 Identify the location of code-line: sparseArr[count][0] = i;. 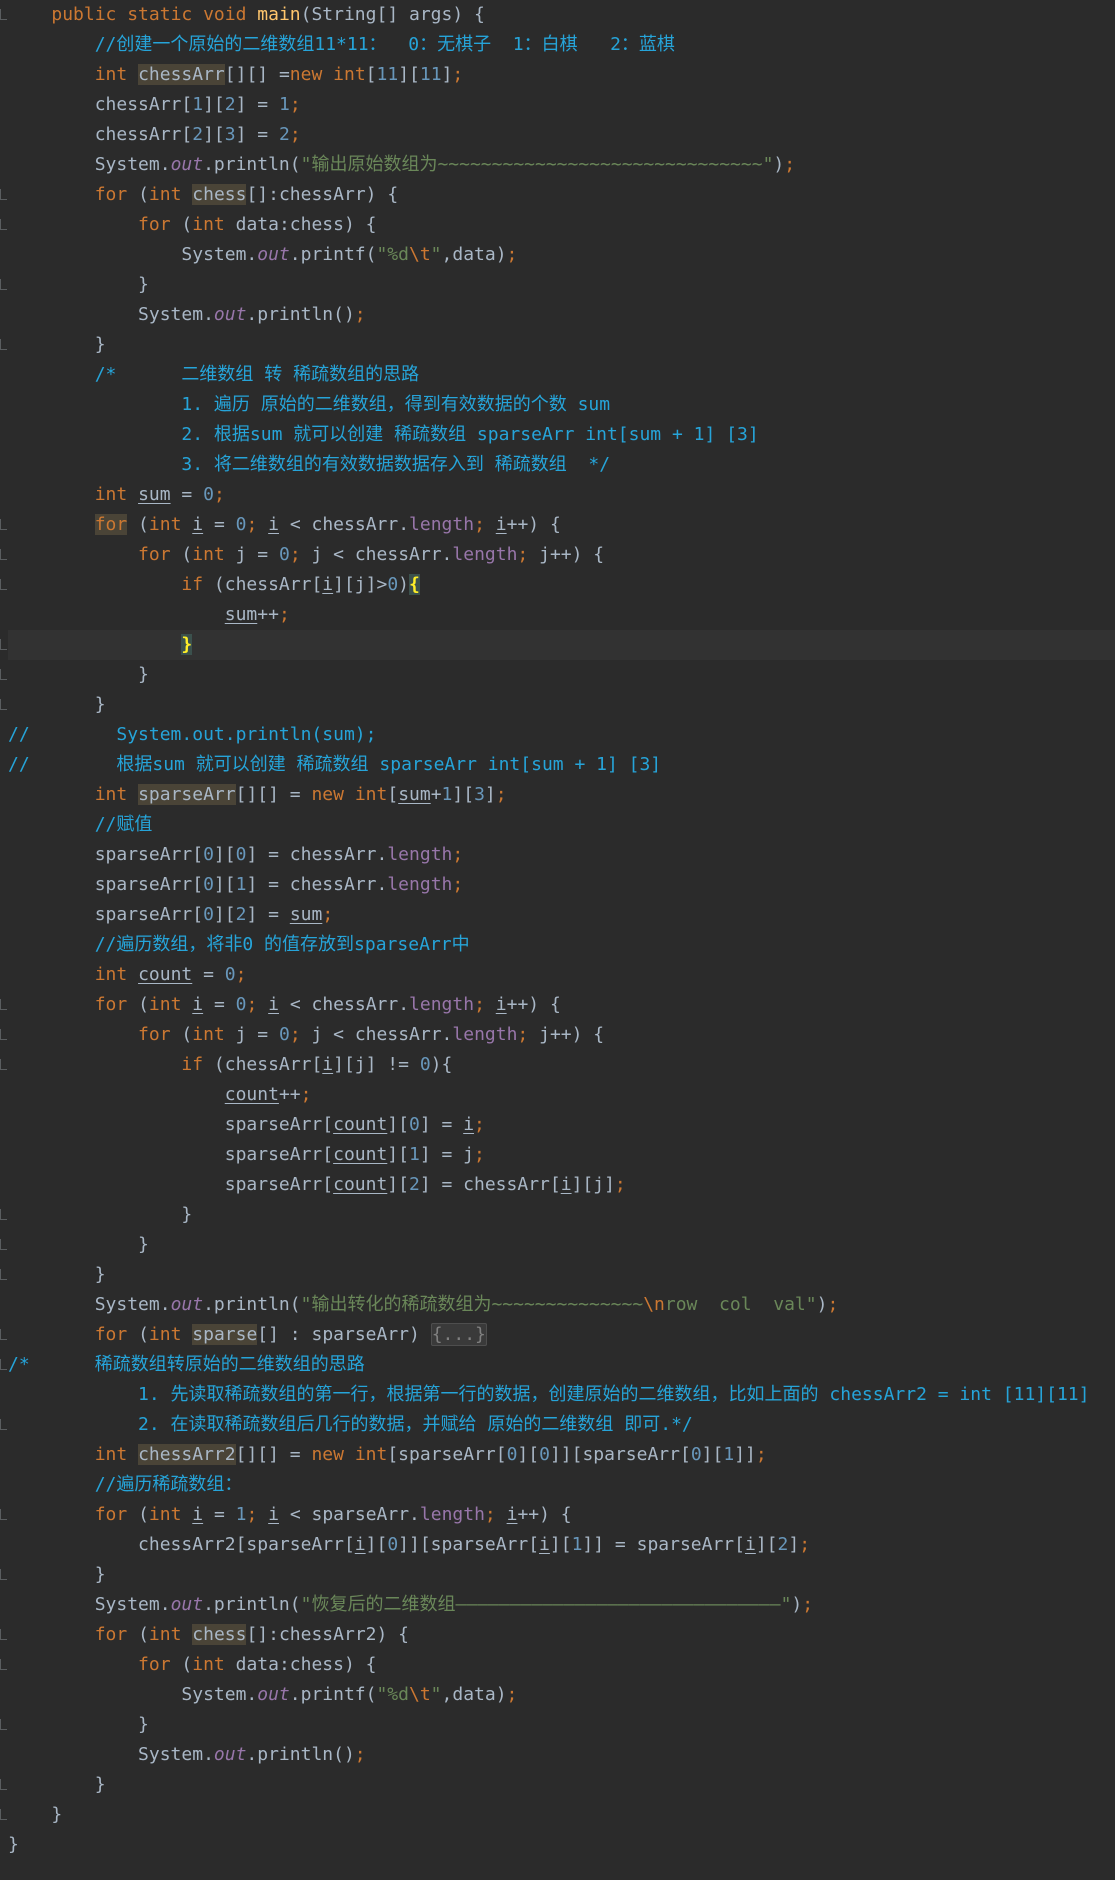
(561, 1125).